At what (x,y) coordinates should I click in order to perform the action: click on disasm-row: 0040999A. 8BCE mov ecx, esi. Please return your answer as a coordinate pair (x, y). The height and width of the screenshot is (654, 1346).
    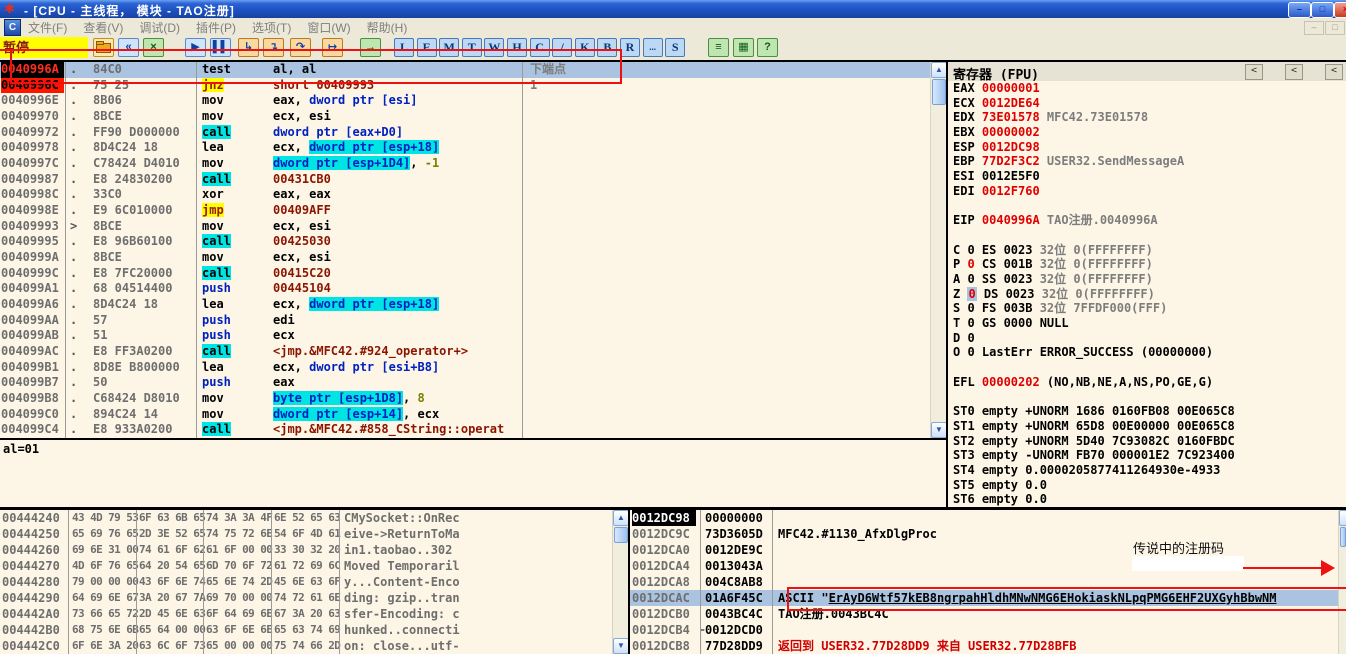
    Looking at the image, I should click on (465, 258).